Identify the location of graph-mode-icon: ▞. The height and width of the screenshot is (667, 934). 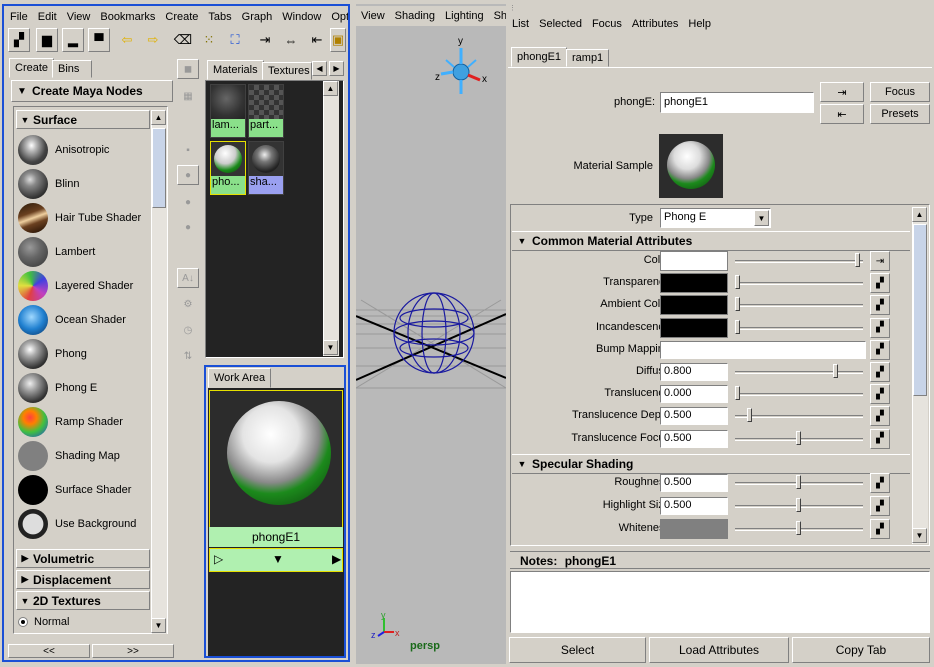
(19, 40).